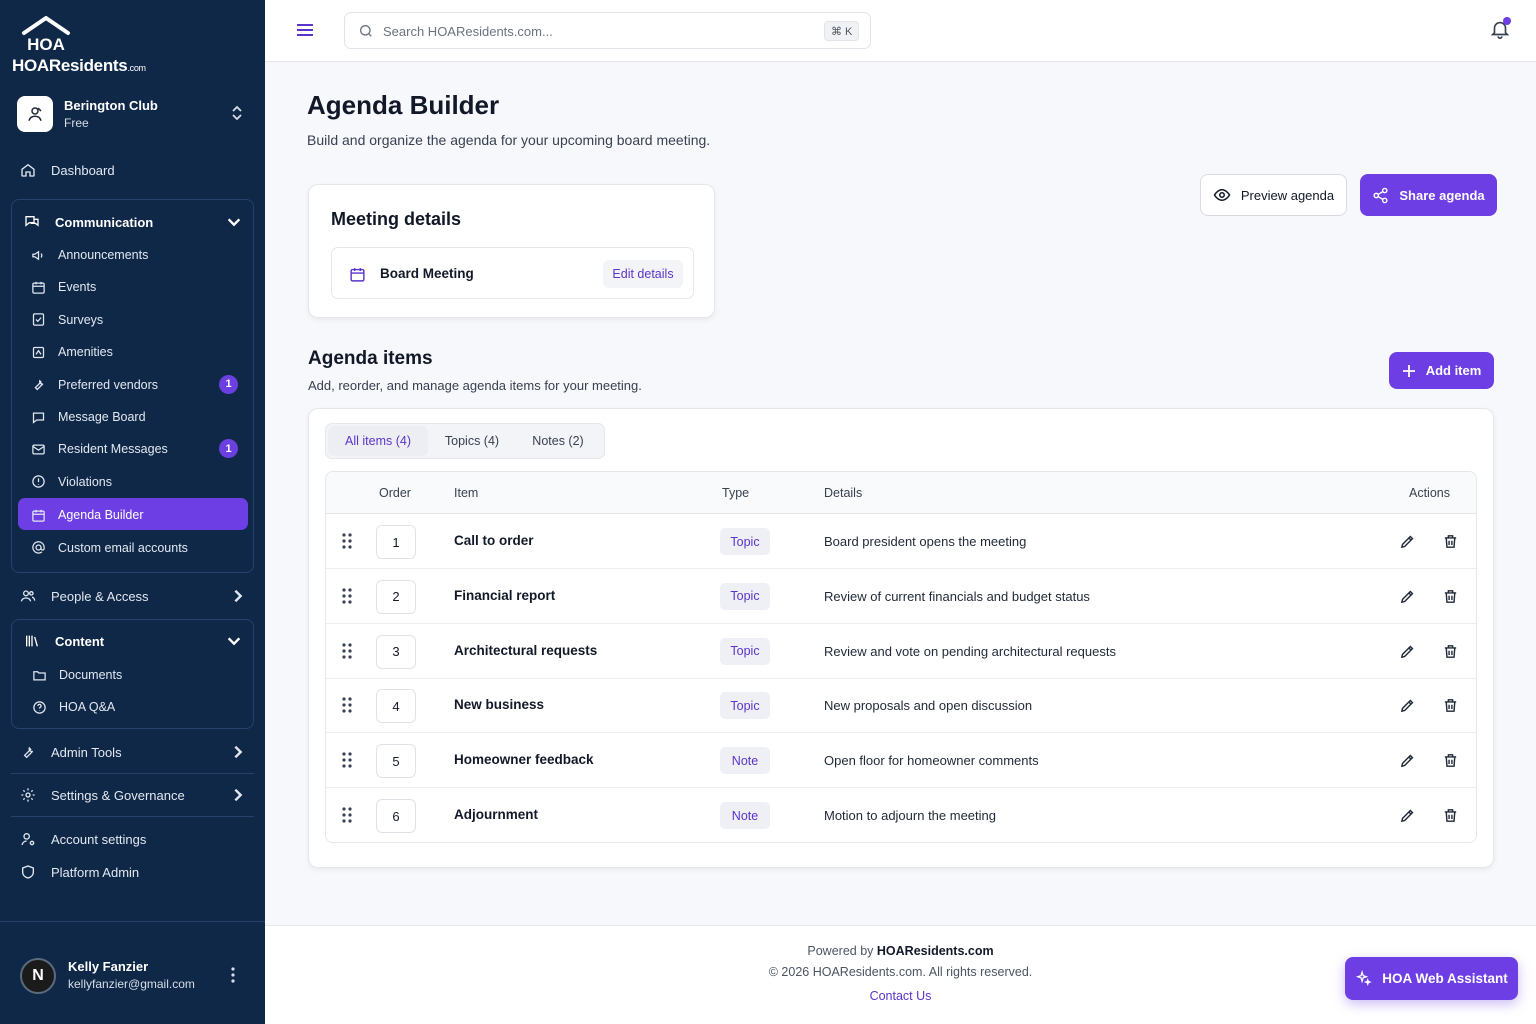 The width and height of the screenshot is (1536, 1024). What do you see at coordinates (132, 222) in the screenshot?
I see `nav-communication: Communication` at bounding box center [132, 222].